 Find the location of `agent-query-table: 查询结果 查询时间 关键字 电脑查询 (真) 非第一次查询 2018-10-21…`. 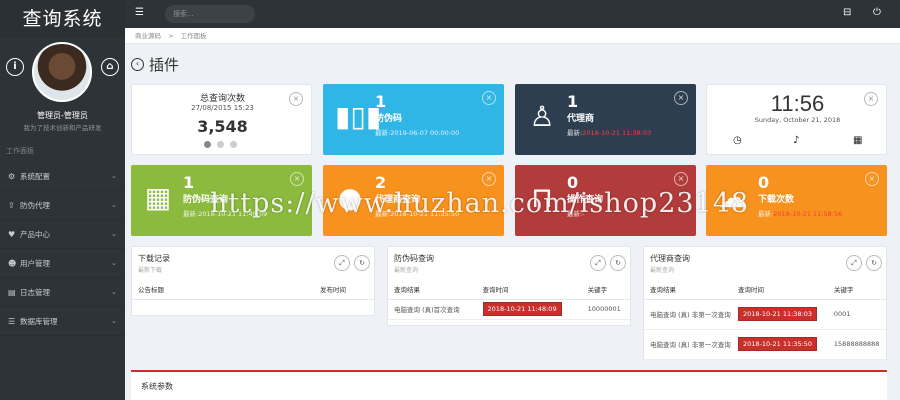

agent-query-table: 查询结果 查询时间 关键字 电脑查询 (真) 非第一次查询 2018-10-21… is located at coordinates (765, 319).